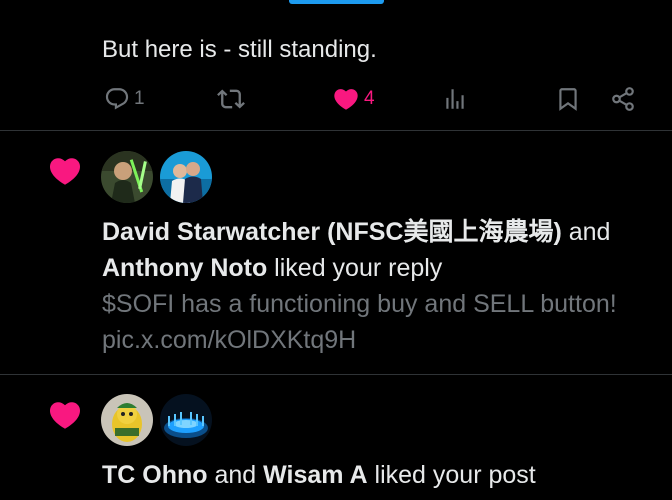 The width and height of the screenshot is (672, 500). What do you see at coordinates (117, 99) in the screenshot?
I see `reply-icon` at bounding box center [117, 99].